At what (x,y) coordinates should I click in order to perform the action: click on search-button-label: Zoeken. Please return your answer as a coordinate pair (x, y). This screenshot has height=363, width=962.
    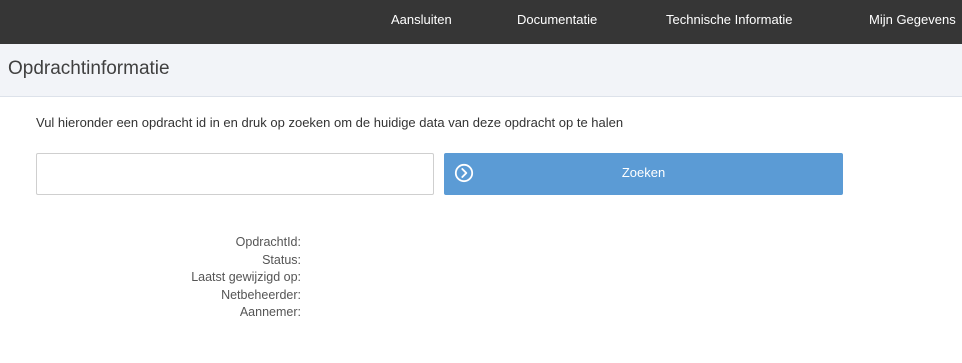
    Looking at the image, I should click on (643, 172).